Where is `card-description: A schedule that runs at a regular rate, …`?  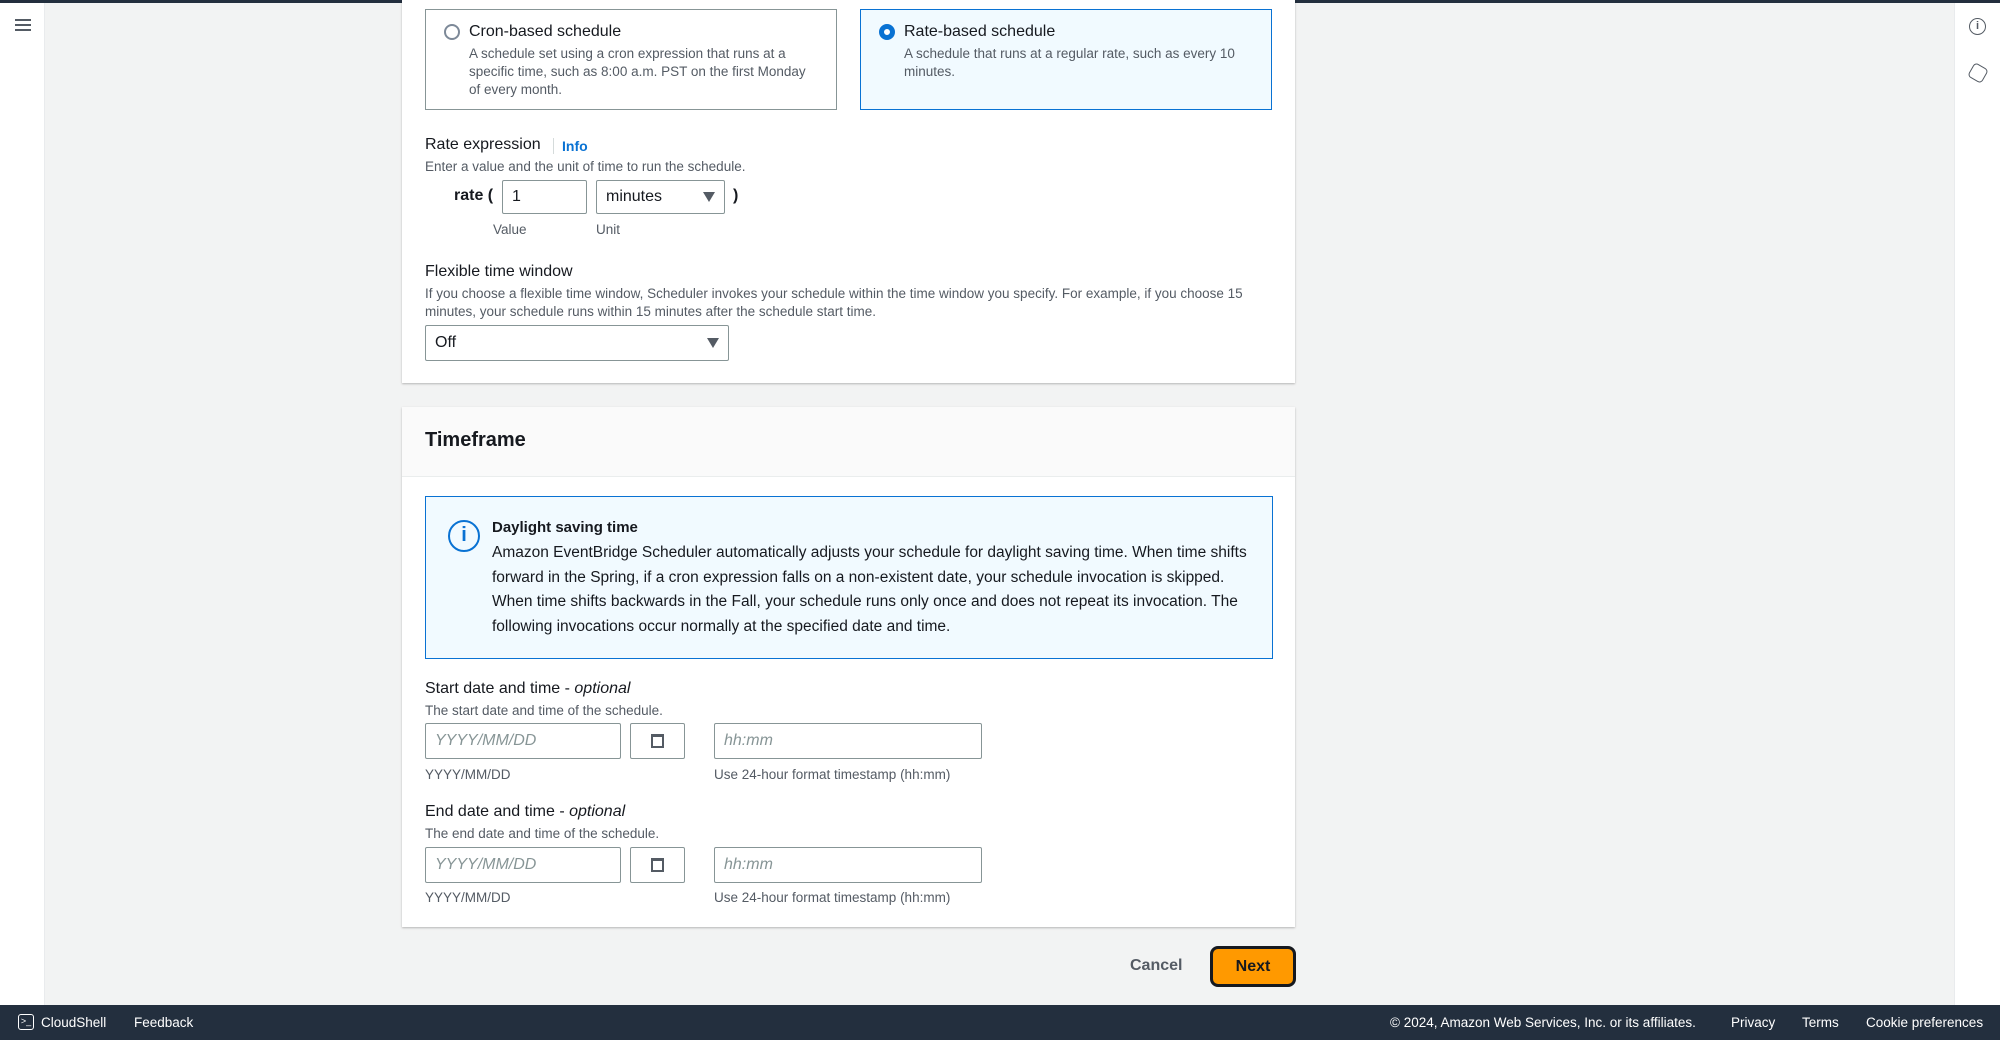
card-description: A schedule that runs at a regular rate, … is located at coordinates (1069, 62).